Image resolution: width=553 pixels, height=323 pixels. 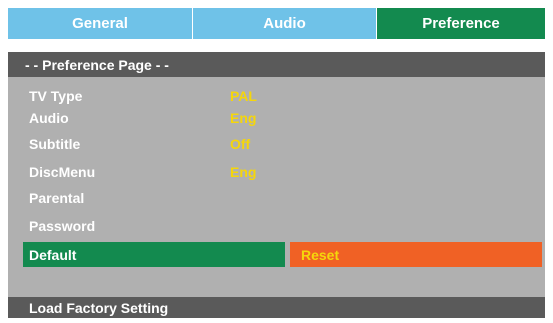 What do you see at coordinates (154, 254) in the screenshot?
I see `default-item: Default` at bounding box center [154, 254].